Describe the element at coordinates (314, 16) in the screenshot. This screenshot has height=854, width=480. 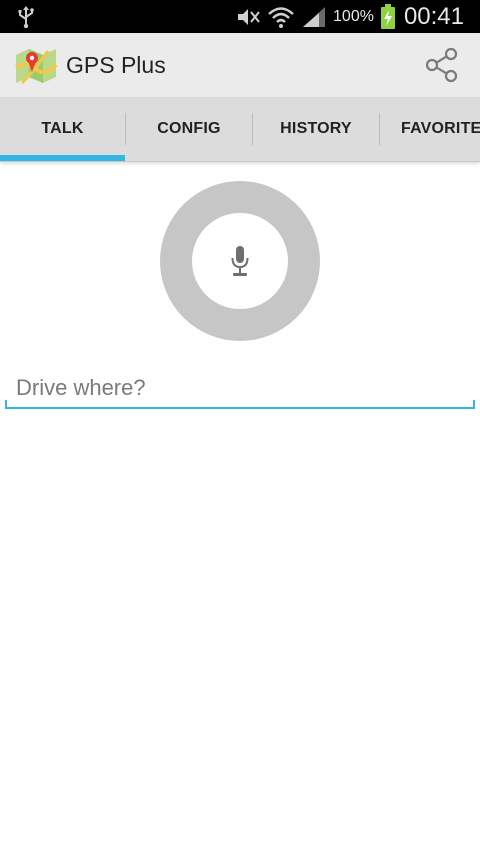
I see `signal-icon` at that location.